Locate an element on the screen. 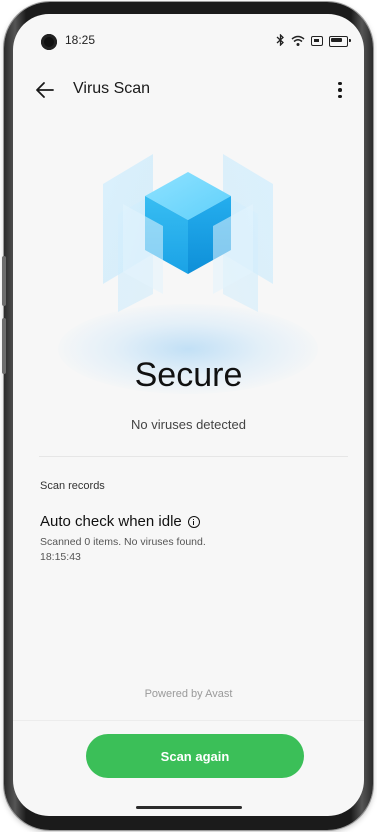  scan-status-detail: No viruses detected is located at coordinates (188, 424).